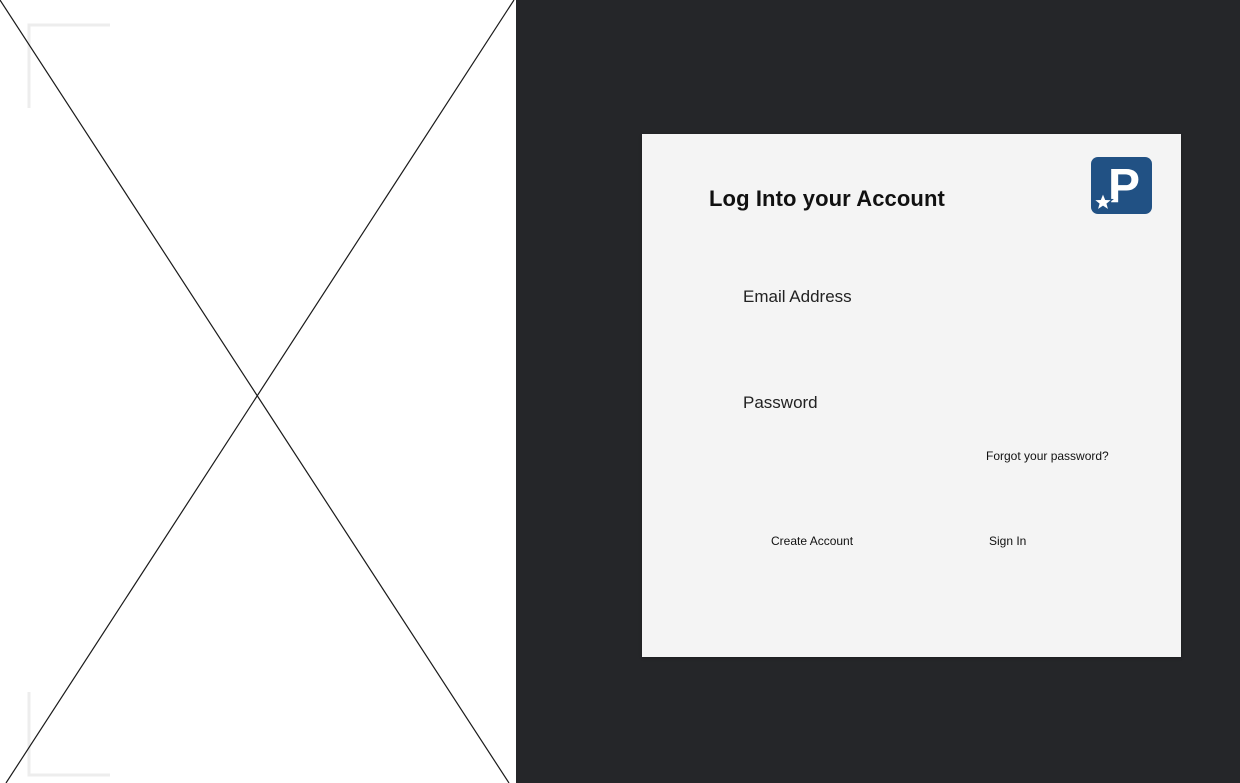  What do you see at coordinates (827, 198) in the screenshot?
I see `page-title: Log Into your Account` at bounding box center [827, 198].